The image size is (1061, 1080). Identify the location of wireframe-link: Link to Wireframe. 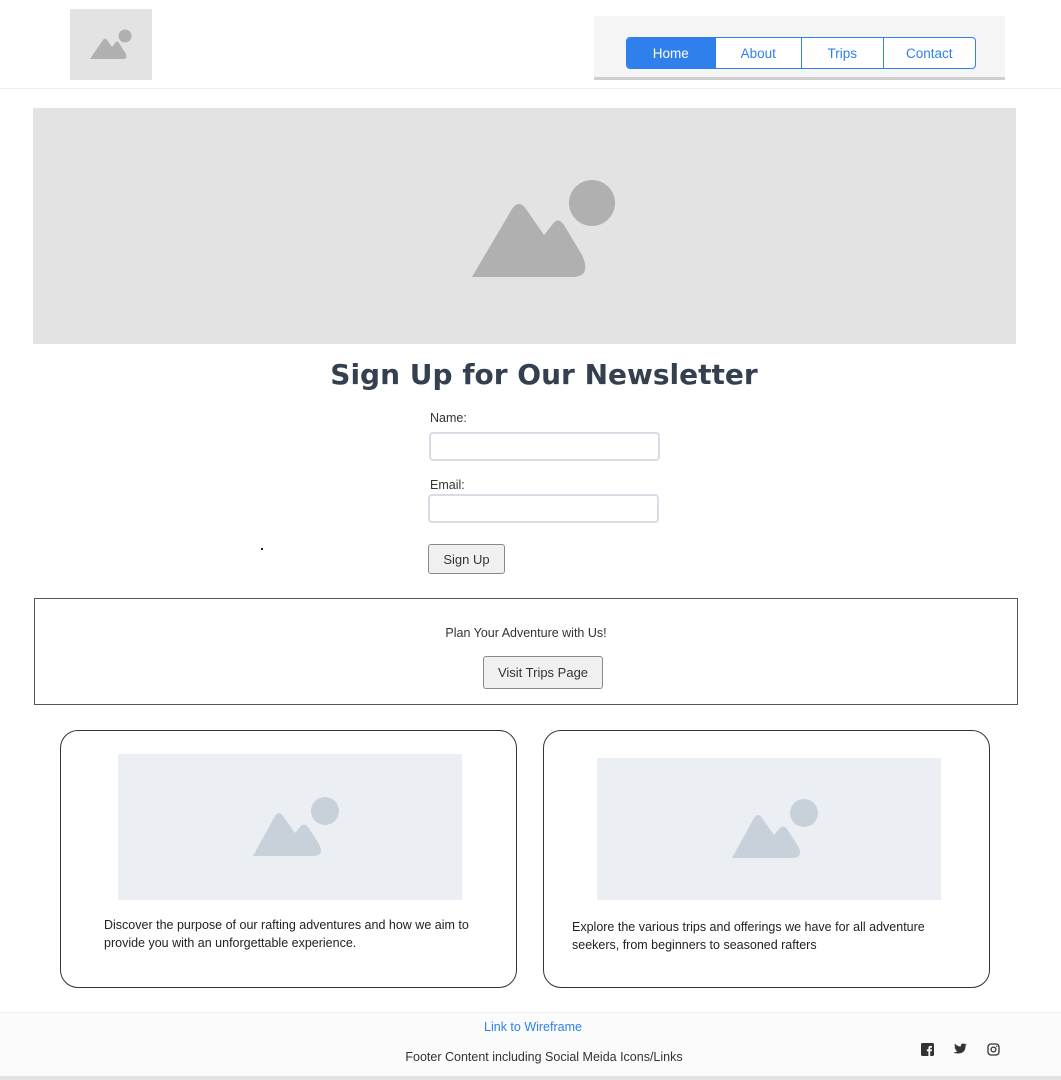
(530, 1027).